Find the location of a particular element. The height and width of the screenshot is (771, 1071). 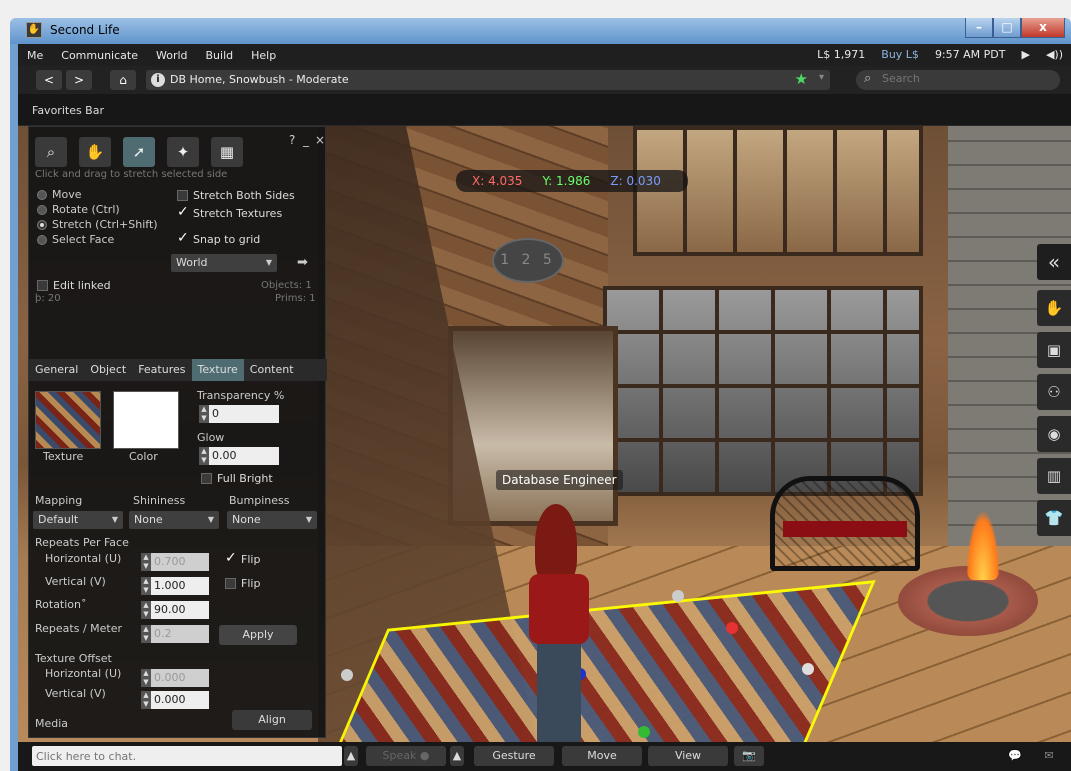

hand-icon: ✋ is located at coordinates (1054, 308).